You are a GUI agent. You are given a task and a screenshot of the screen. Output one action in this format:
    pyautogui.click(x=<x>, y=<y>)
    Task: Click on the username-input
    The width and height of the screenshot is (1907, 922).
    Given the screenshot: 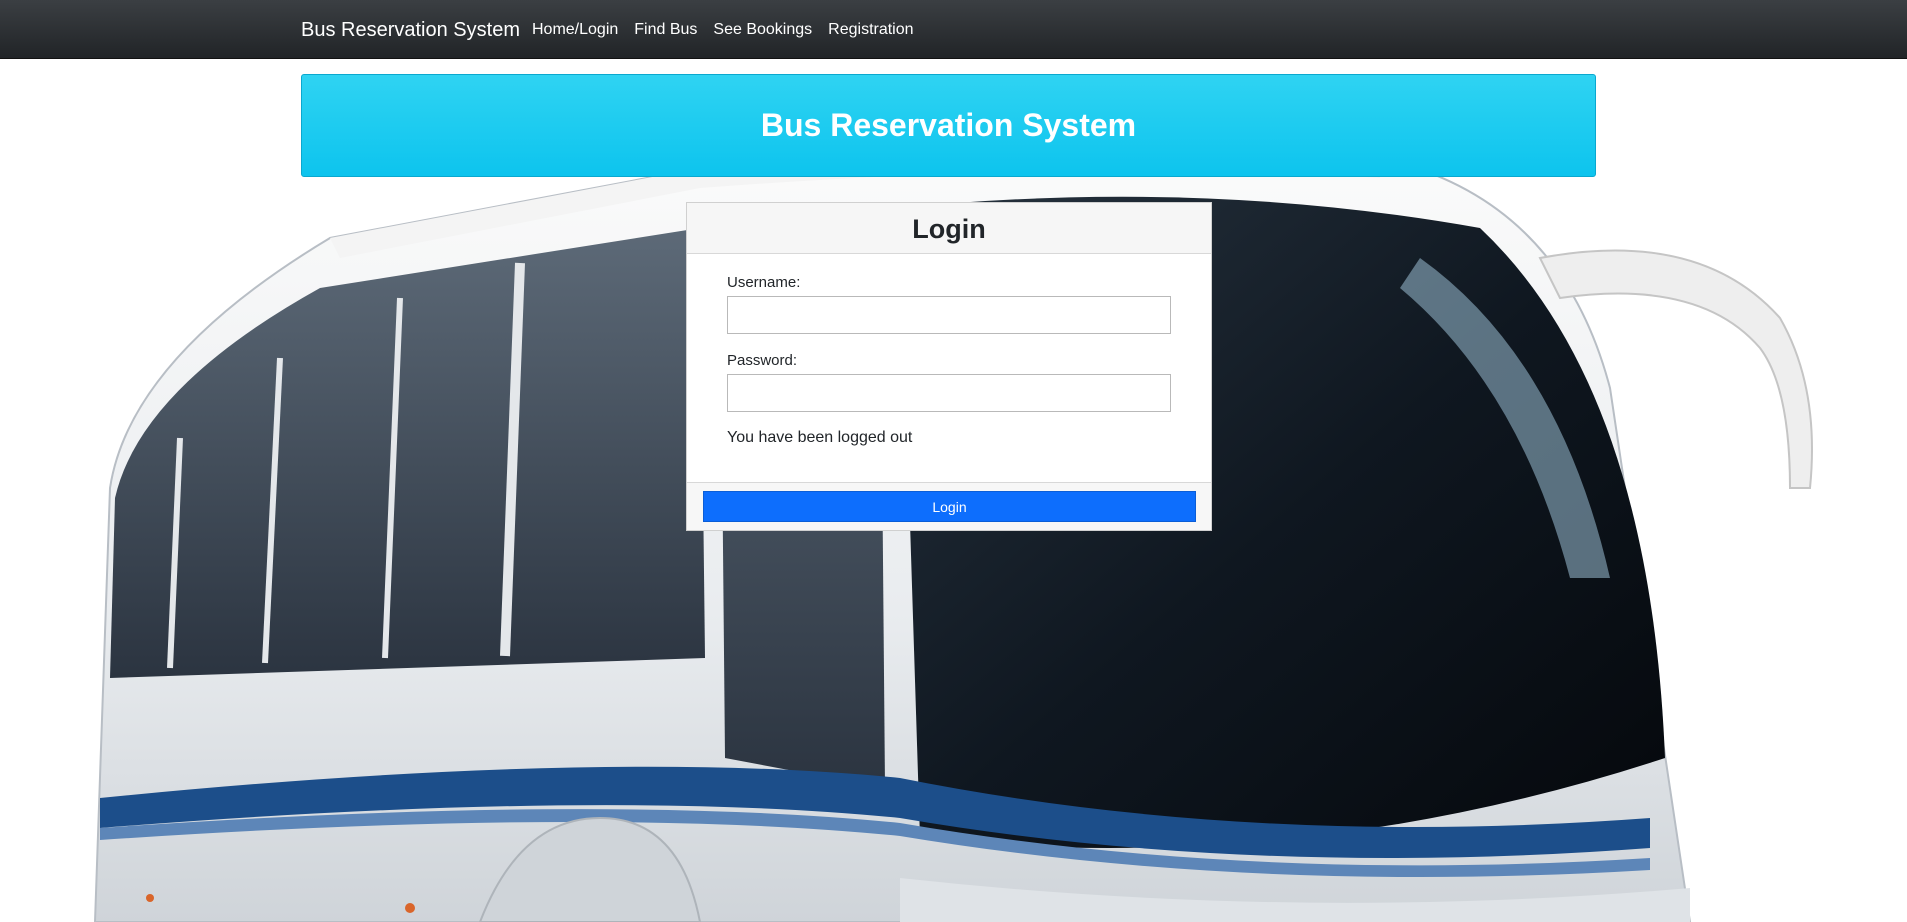 What is the action you would take?
    pyautogui.click(x=949, y=315)
    